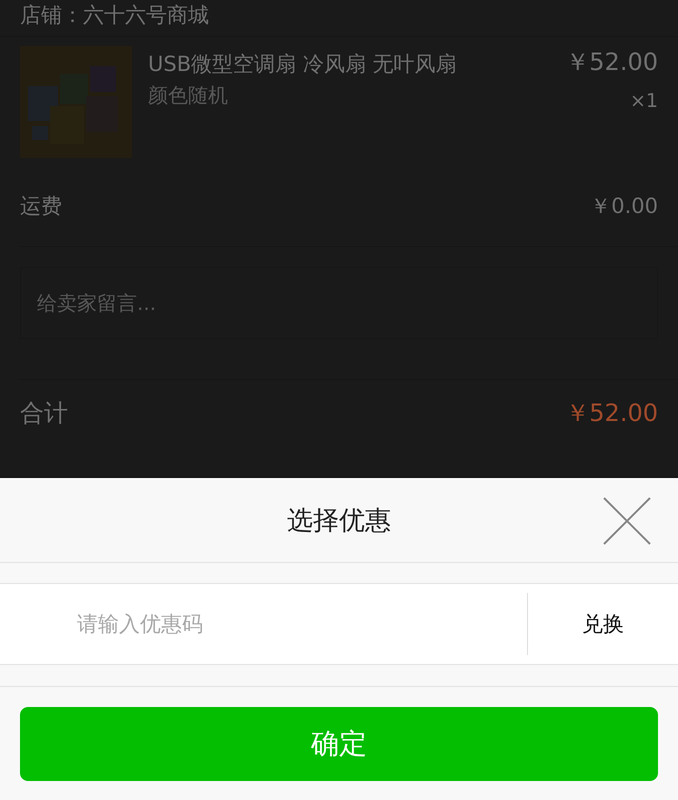 This screenshot has height=800, width=678. Describe the element at coordinates (611, 413) in the screenshot. I see `total-amount: ￥52.00` at that location.